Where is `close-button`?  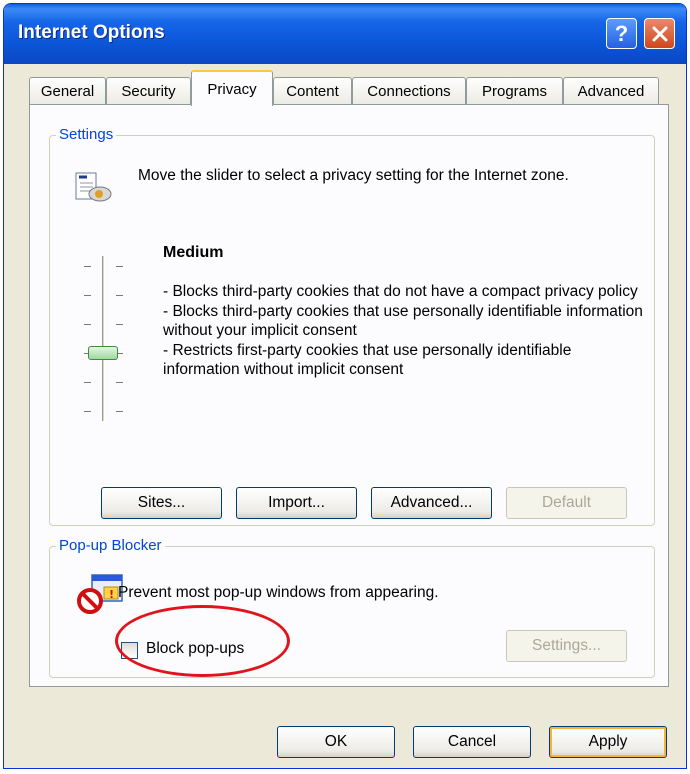 close-button is located at coordinates (659, 33).